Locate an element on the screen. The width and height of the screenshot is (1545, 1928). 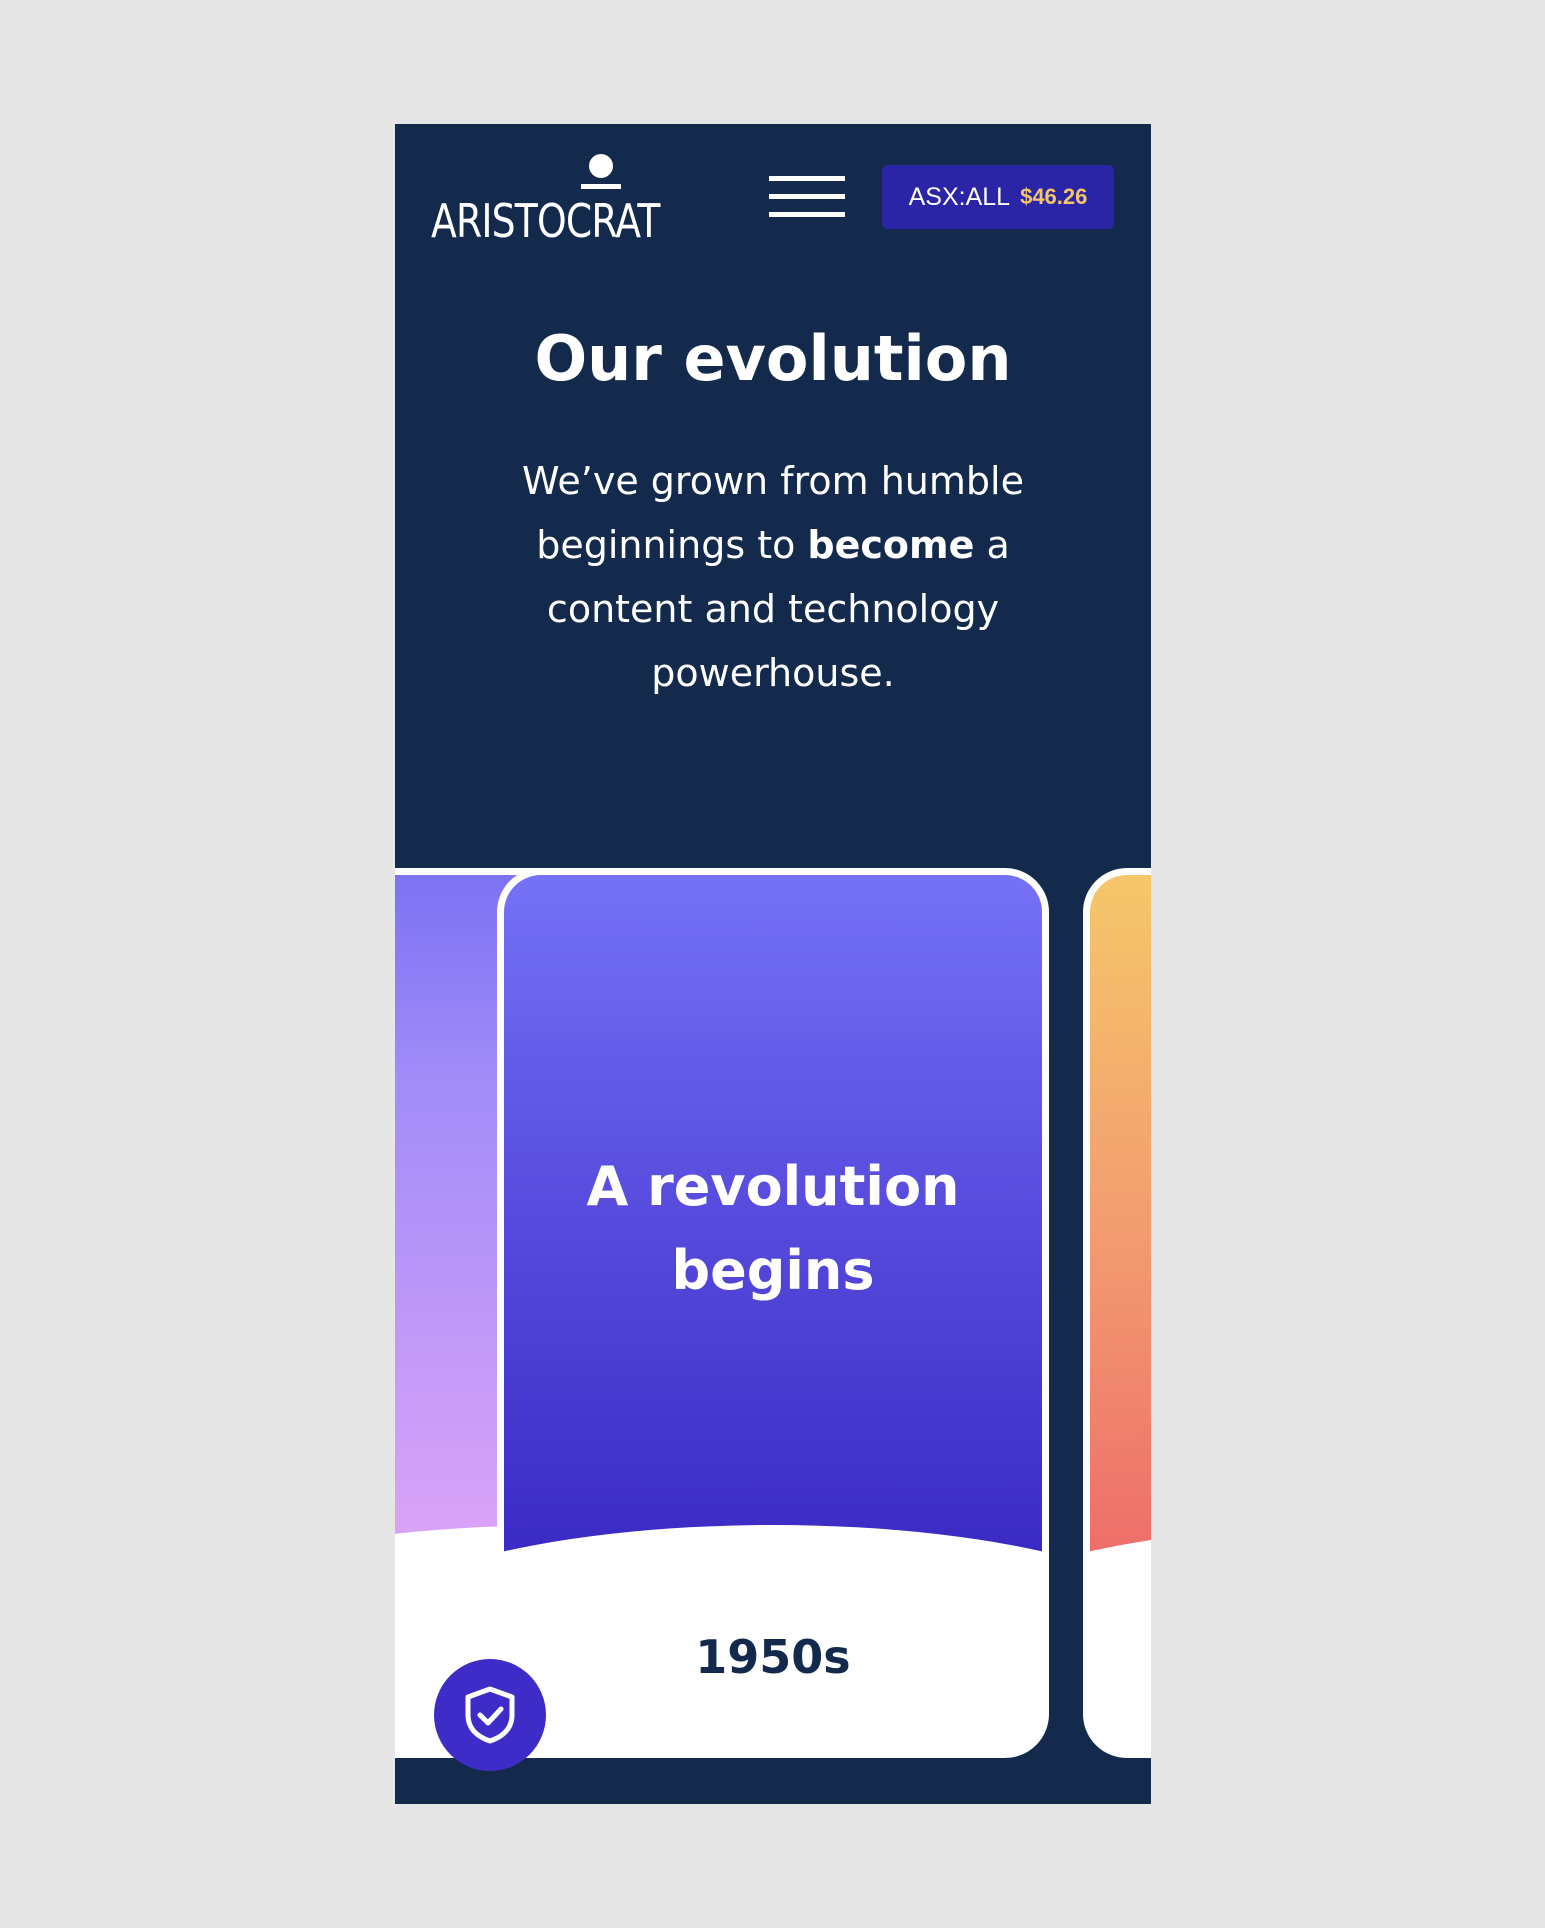
logo-bar is located at coordinates (601, 186).